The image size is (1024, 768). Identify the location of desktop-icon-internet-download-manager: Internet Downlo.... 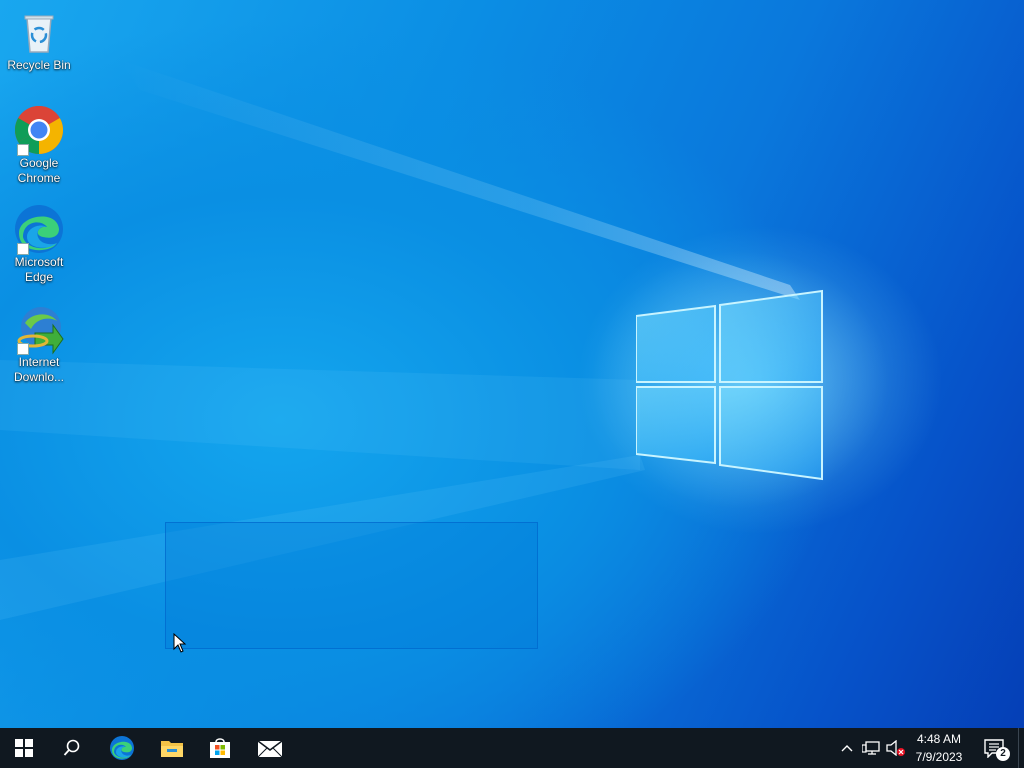
(39, 344).